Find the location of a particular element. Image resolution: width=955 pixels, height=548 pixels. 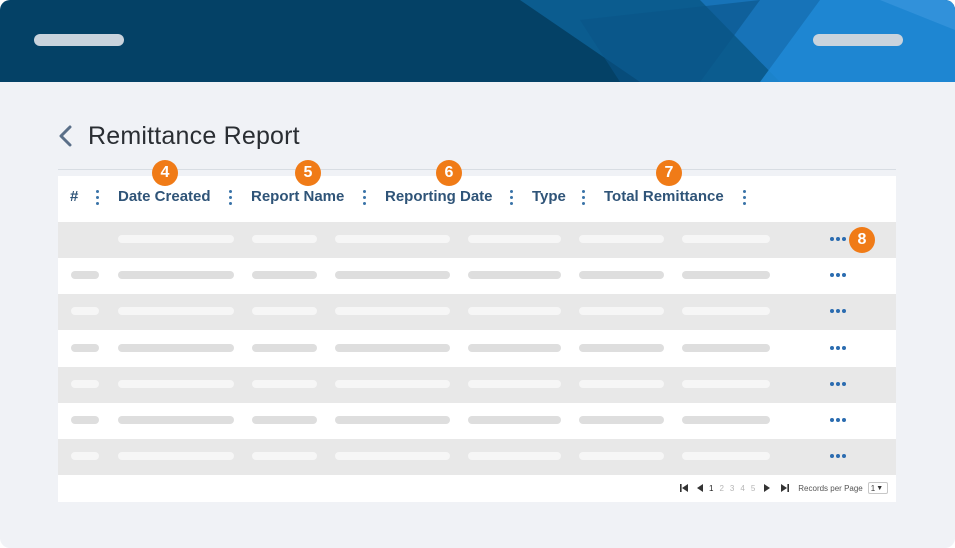

records-per-page-select: 1 ▼ is located at coordinates (877, 488).